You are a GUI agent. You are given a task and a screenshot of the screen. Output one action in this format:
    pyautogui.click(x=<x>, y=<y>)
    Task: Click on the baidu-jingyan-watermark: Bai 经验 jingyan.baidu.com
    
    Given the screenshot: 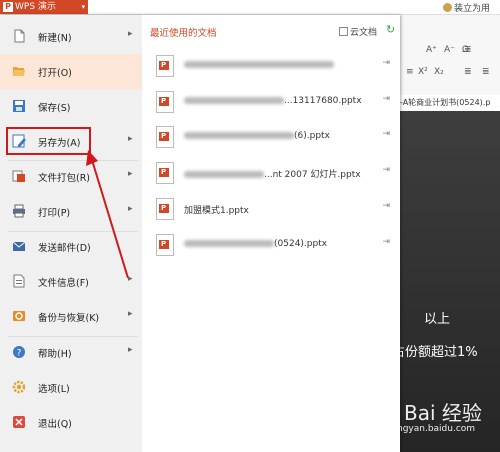 What is the action you would take?
    pyautogui.click(x=436, y=418)
    